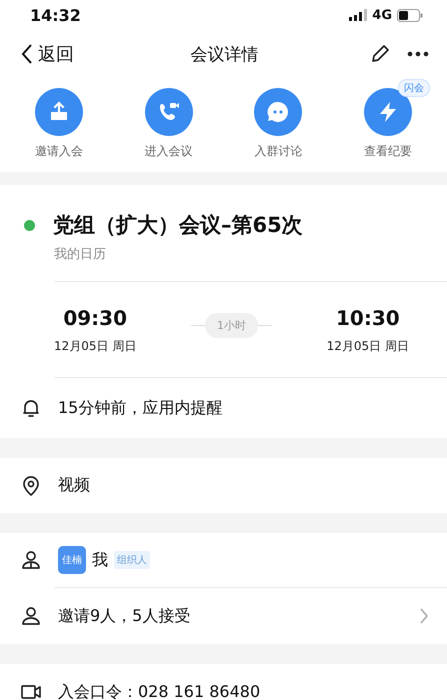 This screenshot has height=700, width=447. What do you see at coordinates (250, 263) in the screenshot?
I see `calendar-name: 我的日历` at bounding box center [250, 263].